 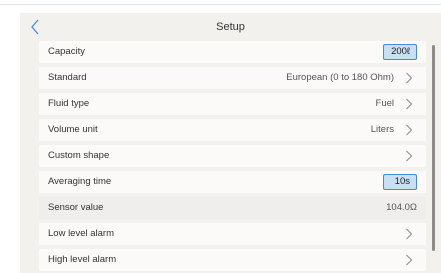 I want to click on top-divider, so click(x=220, y=4).